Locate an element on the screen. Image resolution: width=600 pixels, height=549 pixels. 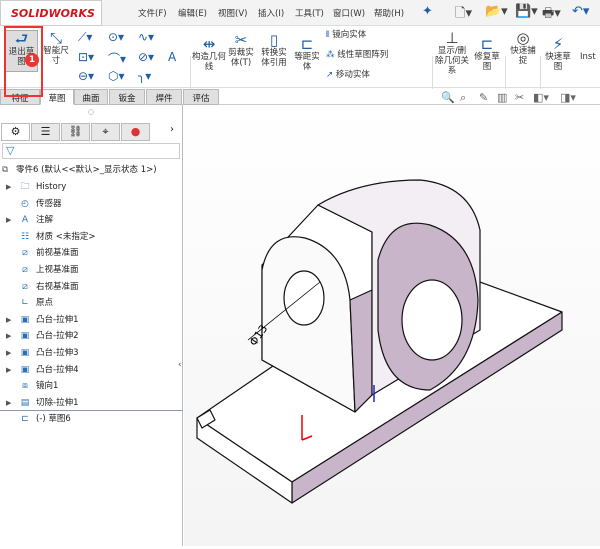
part-icon: ⧉ is located at coordinates (5, 170).